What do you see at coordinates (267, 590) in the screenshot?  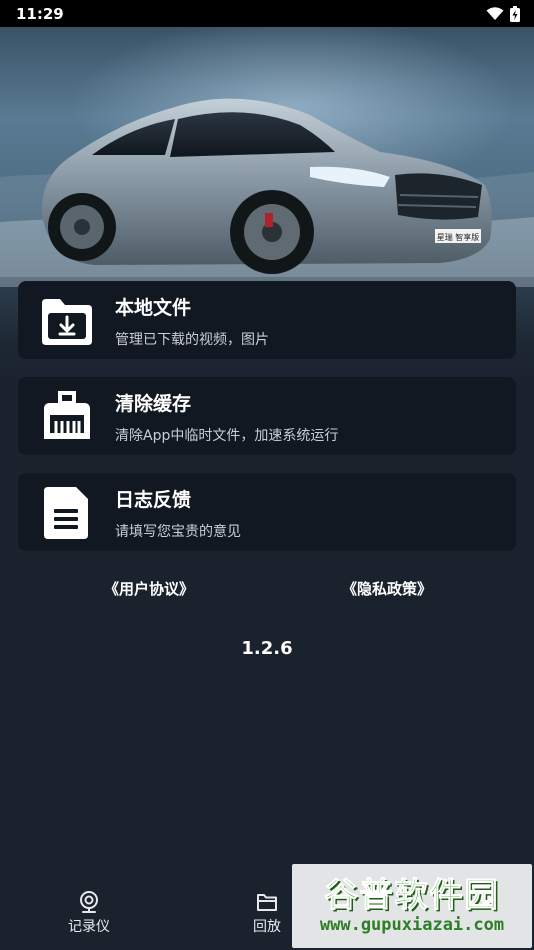 I see `agreement-links: 《用户协议》 《隐私政策》` at bounding box center [267, 590].